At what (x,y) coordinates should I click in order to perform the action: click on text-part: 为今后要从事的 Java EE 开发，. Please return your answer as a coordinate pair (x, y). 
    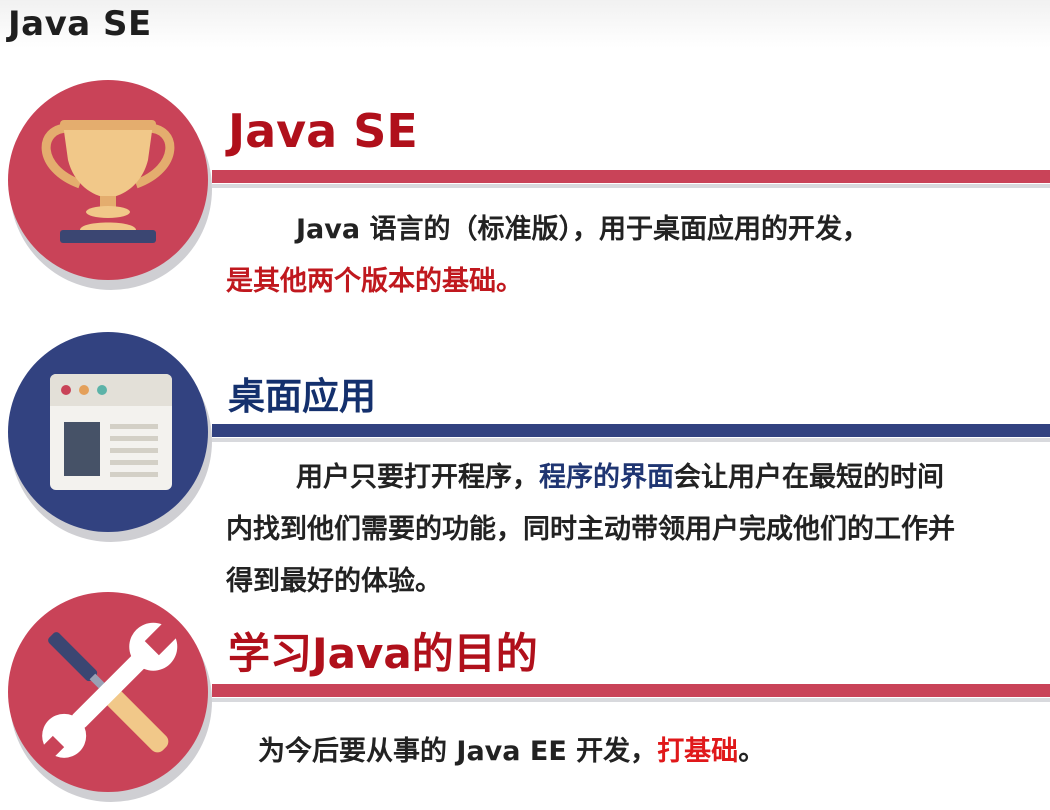
    Looking at the image, I should click on (458, 751).